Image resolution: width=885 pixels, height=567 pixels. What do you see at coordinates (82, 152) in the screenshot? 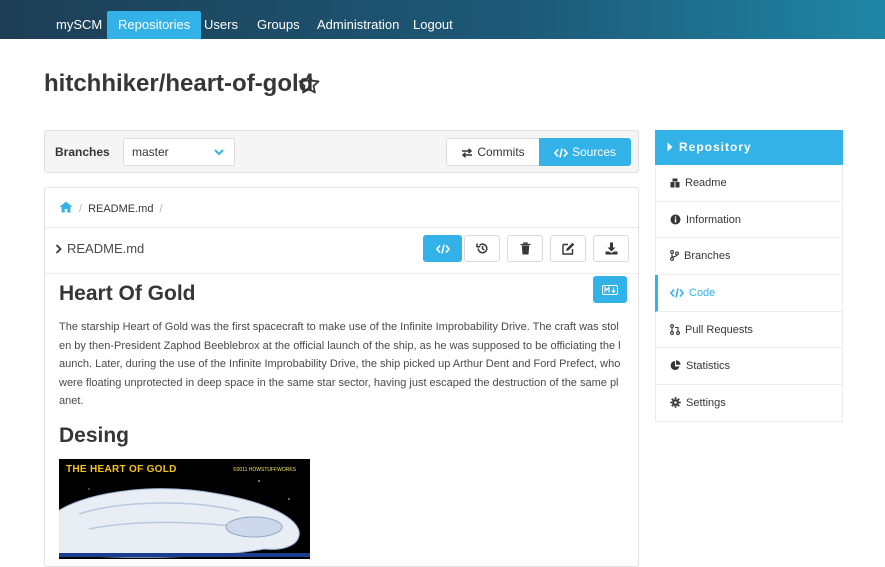
I see `branches-label: Branches` at bounding box center [82, 152].